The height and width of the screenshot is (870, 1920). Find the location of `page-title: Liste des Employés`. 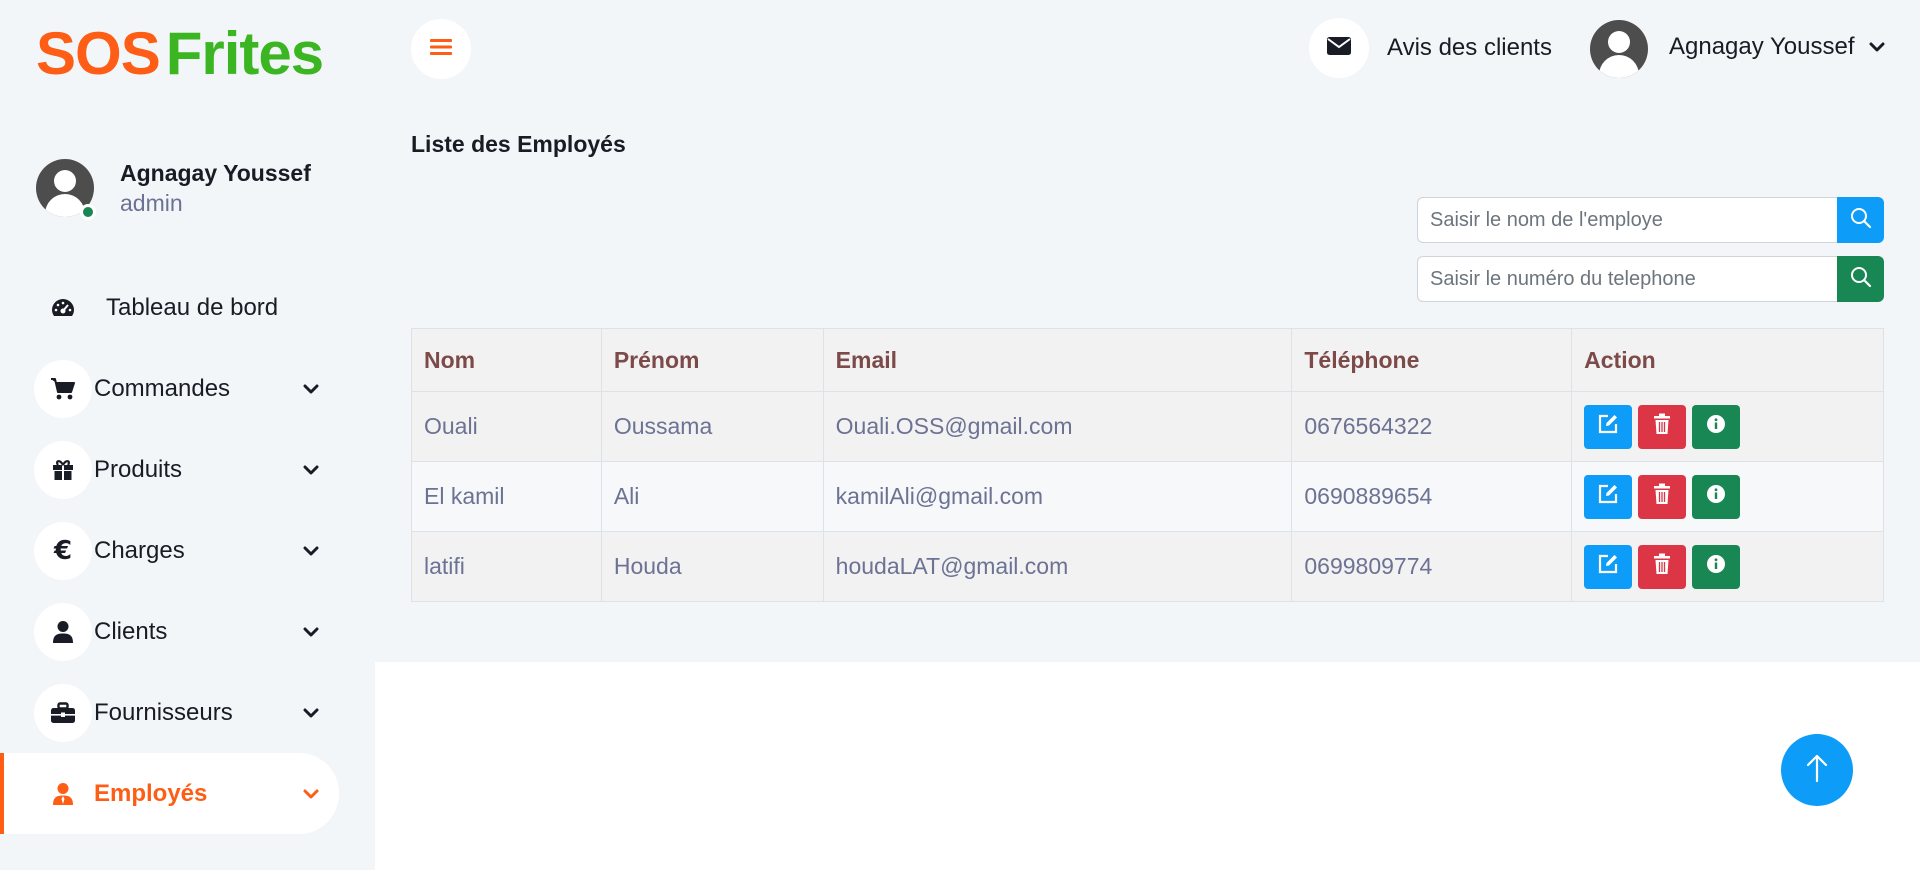

page-title: Liste des Employés is located at coordinates (518, 144).